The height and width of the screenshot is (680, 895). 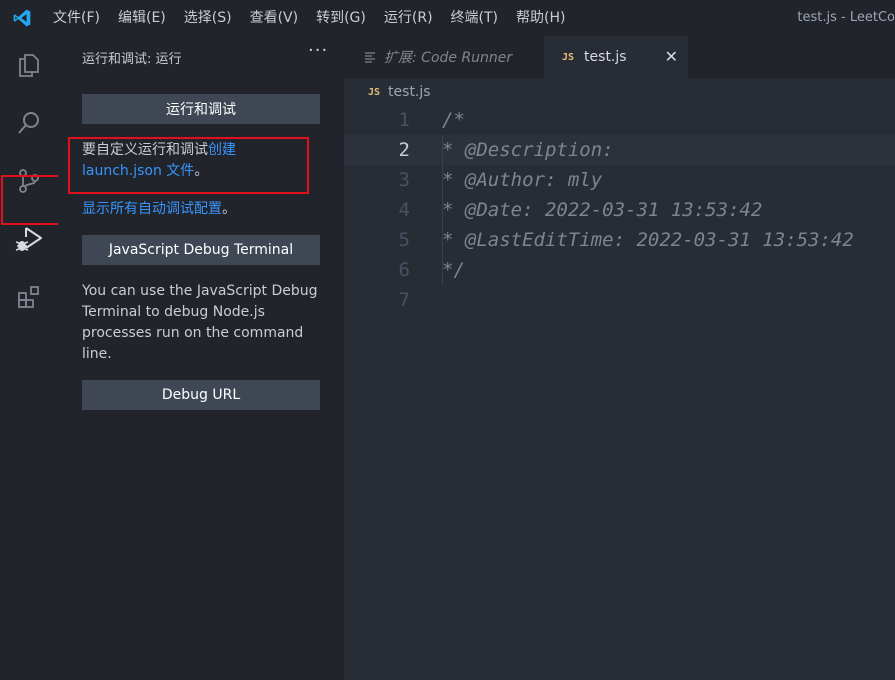 I want to click on code-line: 1 /*, so click(x=619, y=120).